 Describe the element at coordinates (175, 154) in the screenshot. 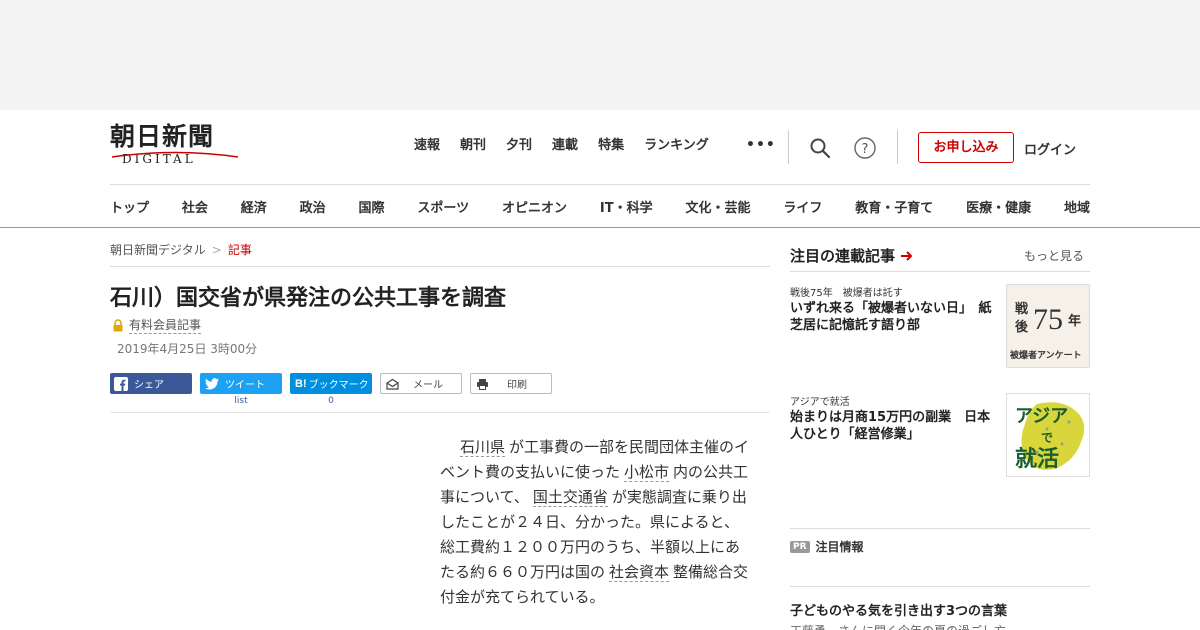

I see `logo-arc-icon` at that location.